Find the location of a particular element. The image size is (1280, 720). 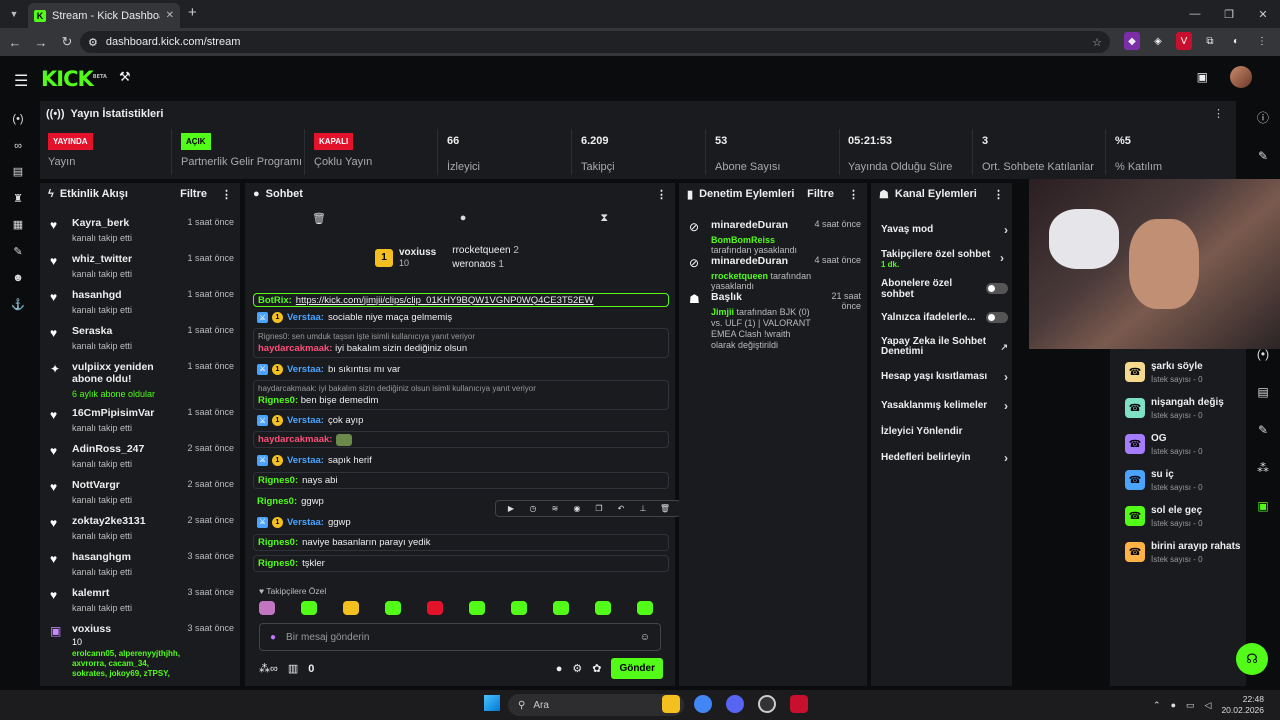

stats-icon: ▤ is located at coordinates (18, 172).